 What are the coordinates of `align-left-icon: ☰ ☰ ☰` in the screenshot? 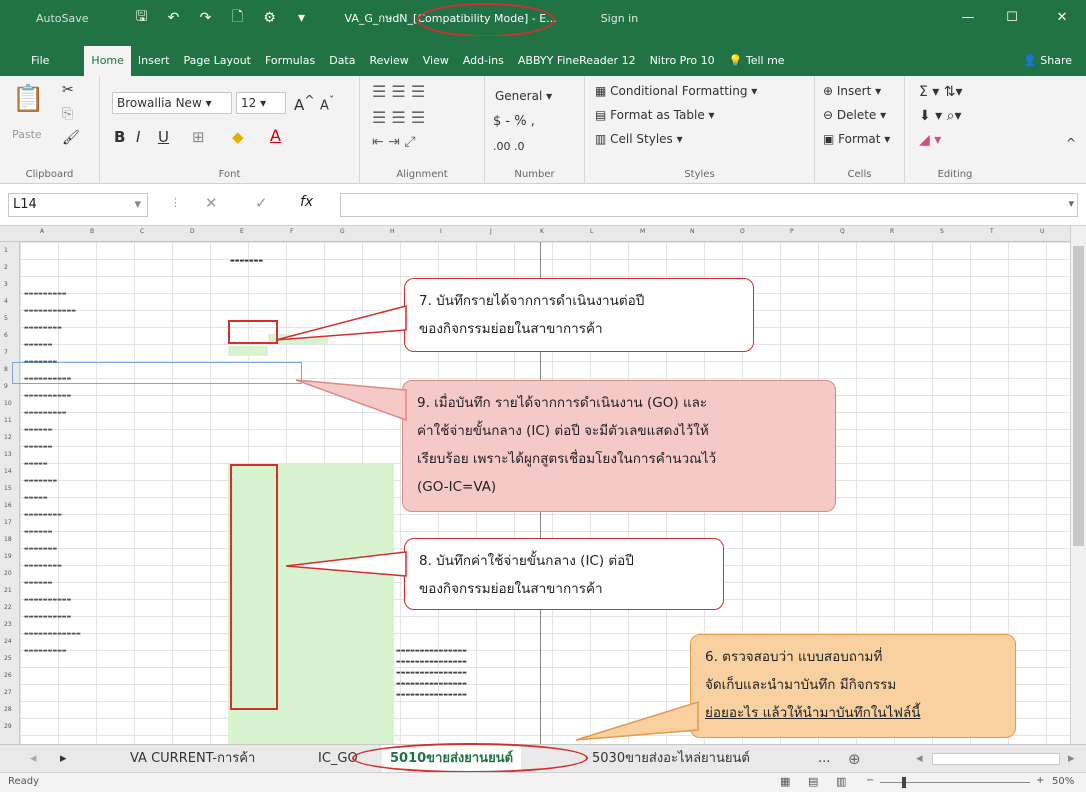 It's located at (398, 117).